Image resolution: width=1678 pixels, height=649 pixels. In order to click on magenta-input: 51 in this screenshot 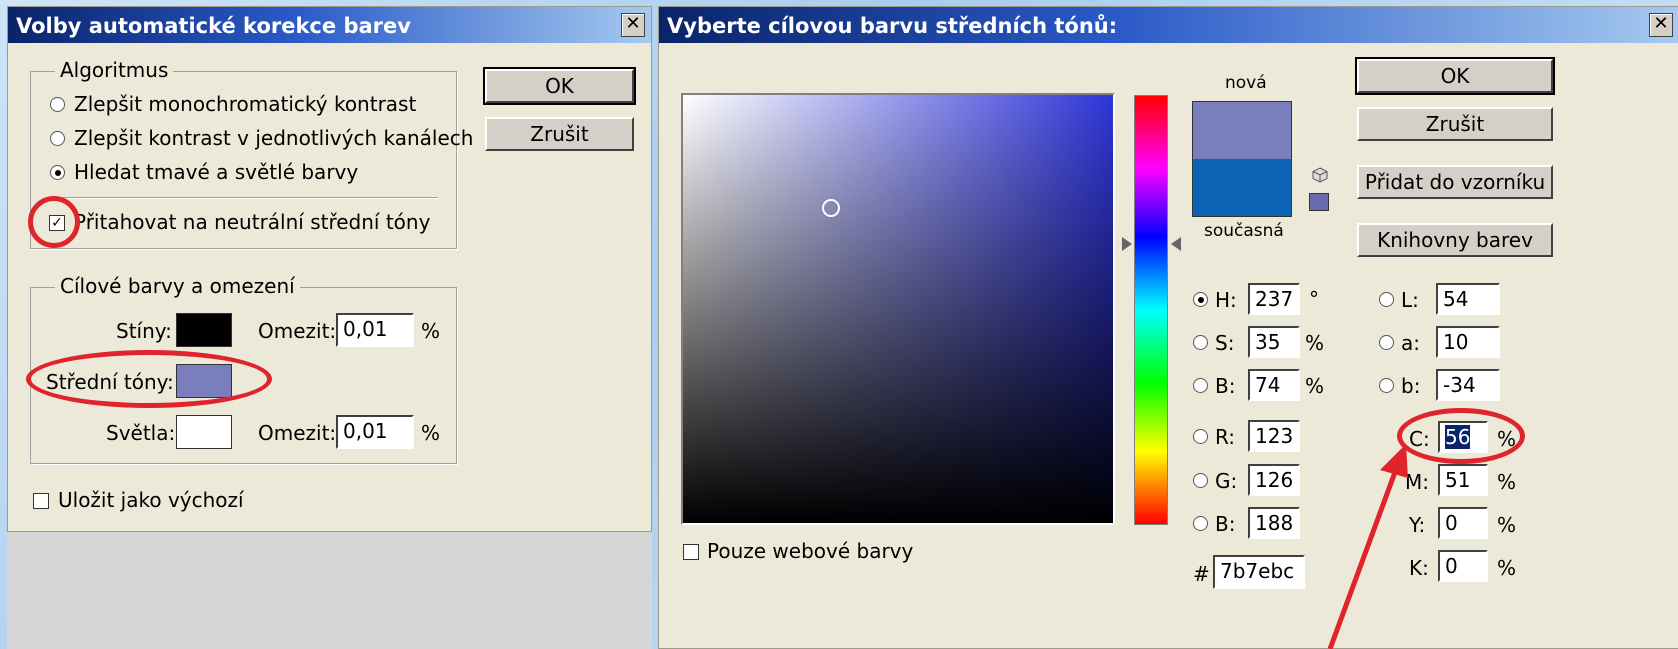, I will do `click(1463, 480)`.